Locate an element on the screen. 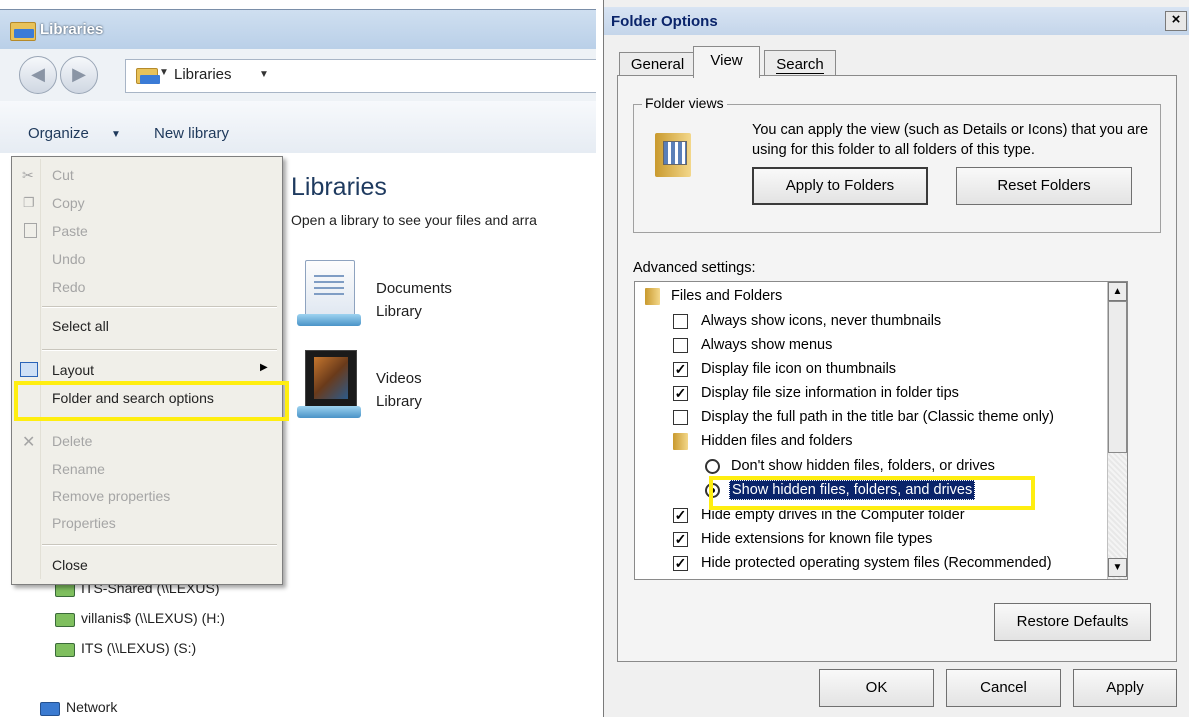 The image size is (1189, 717). list-item-label: Always show icons, never thumbnails is located at coordinates (821, 321).